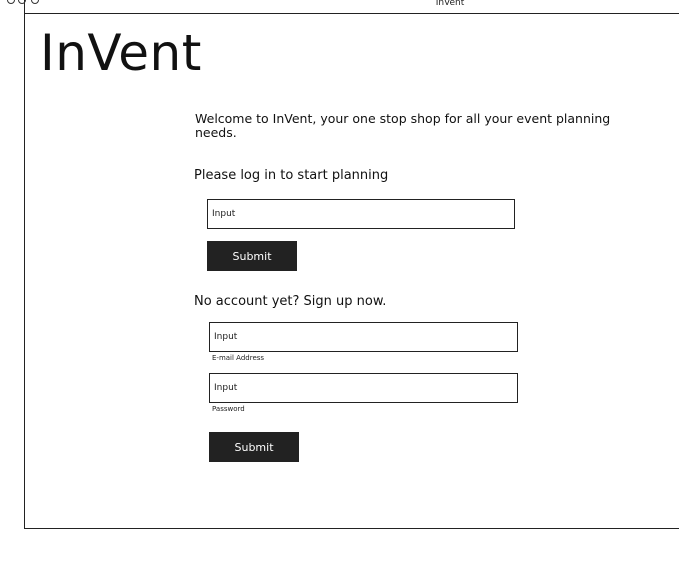 Image resolution: width=679 pixels, height=561 pixels. I want to click on signup-submit-button: Submit, so click(254, 447).